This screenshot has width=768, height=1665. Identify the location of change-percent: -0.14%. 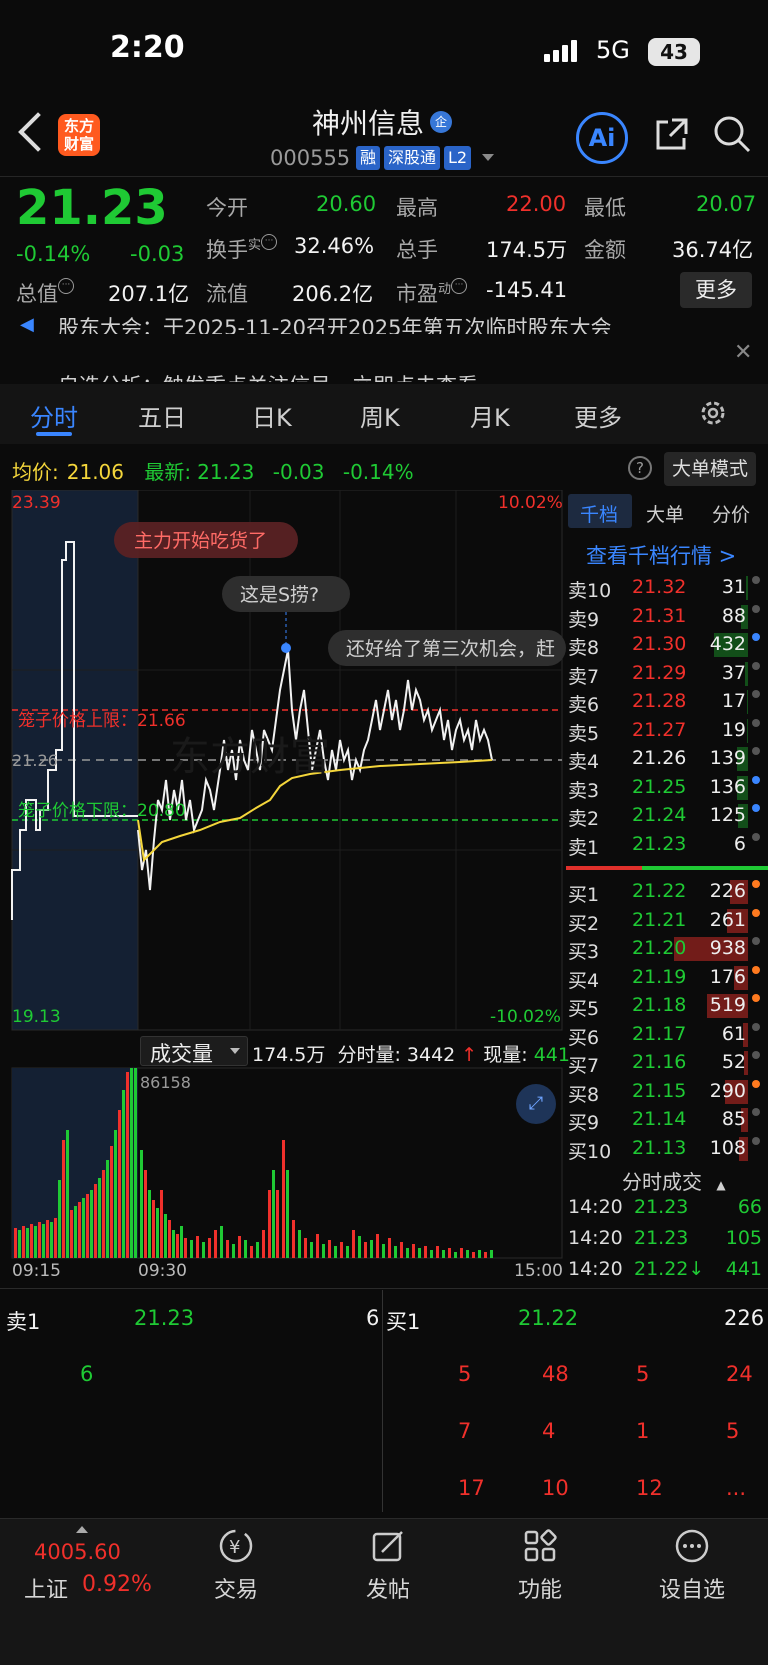
(53, 254).